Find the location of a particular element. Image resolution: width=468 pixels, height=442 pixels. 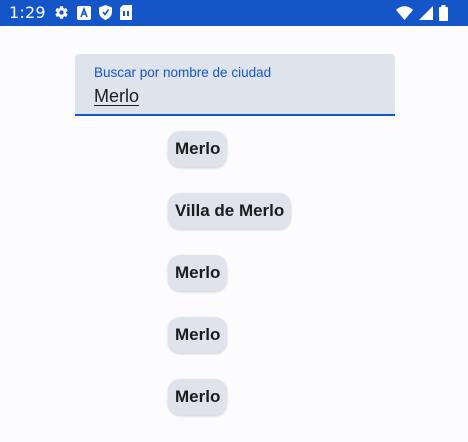

signal-icon is located at coordinates (426, 13).